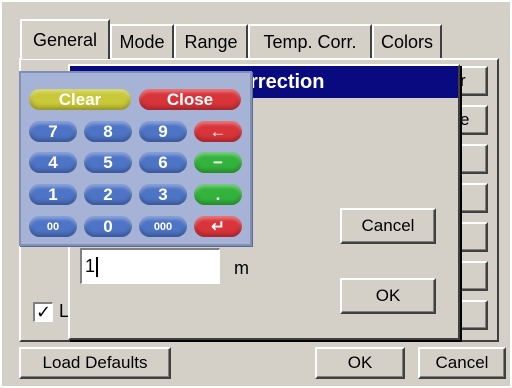  I want to click on enable-checkbox: ✓, so click(43, 312).